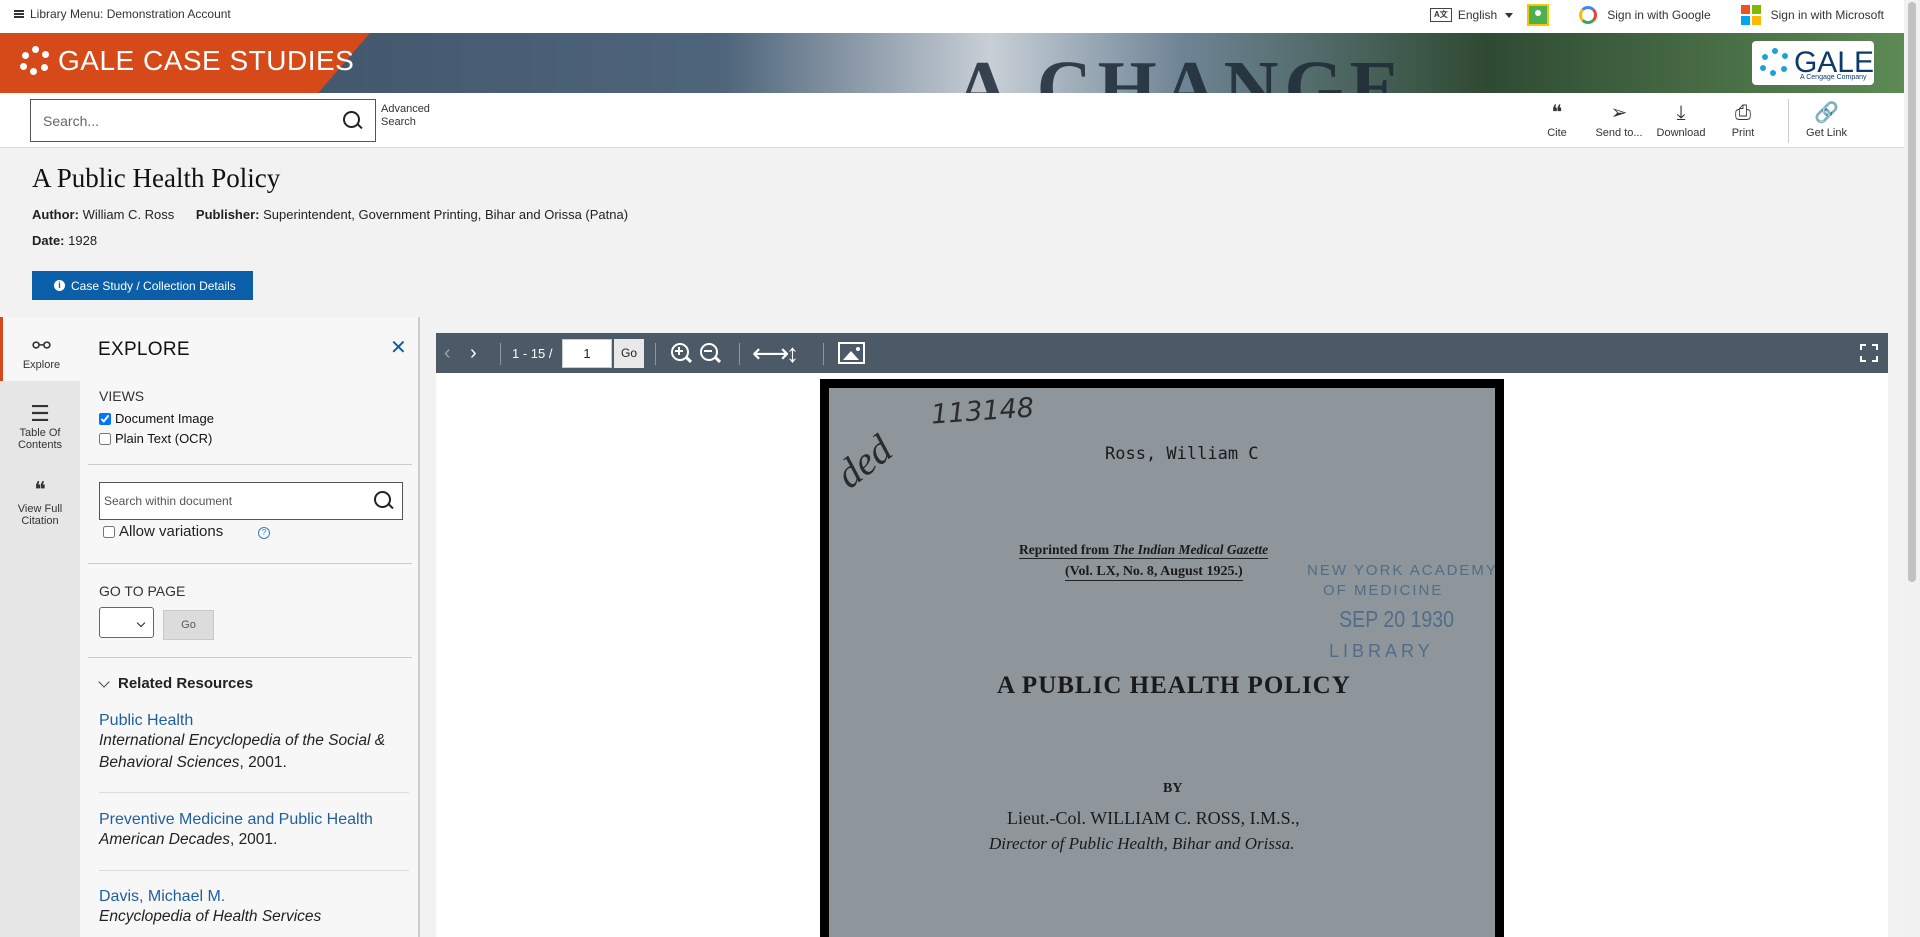  Describe the element at coordinates (1557, 113) in the screenshot. I see `quote-icon: ❝` at that location.